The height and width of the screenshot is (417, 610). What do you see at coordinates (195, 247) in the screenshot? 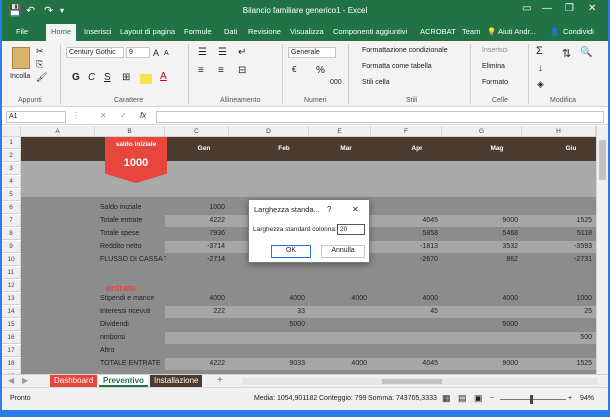
I see `value-cell: -3714` at bounding box center [195, 247].